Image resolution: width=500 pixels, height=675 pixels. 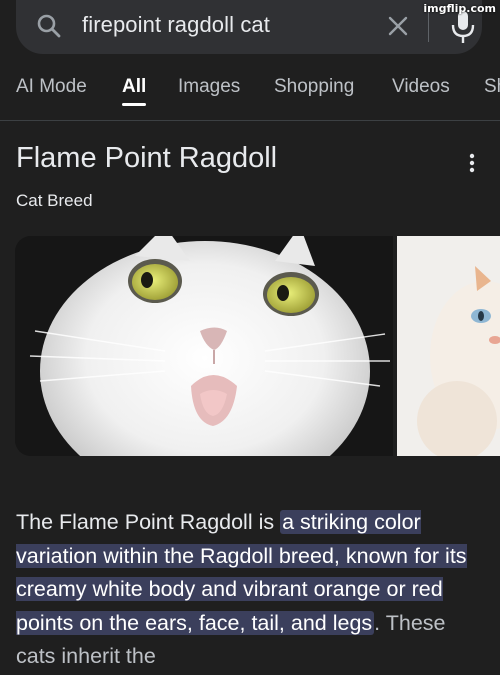 What do you see at coordinates (148, 522) in the screenshot?
I see `description-prefix: The Flame Point Ragdoll is` at bounding box center [148, 522].